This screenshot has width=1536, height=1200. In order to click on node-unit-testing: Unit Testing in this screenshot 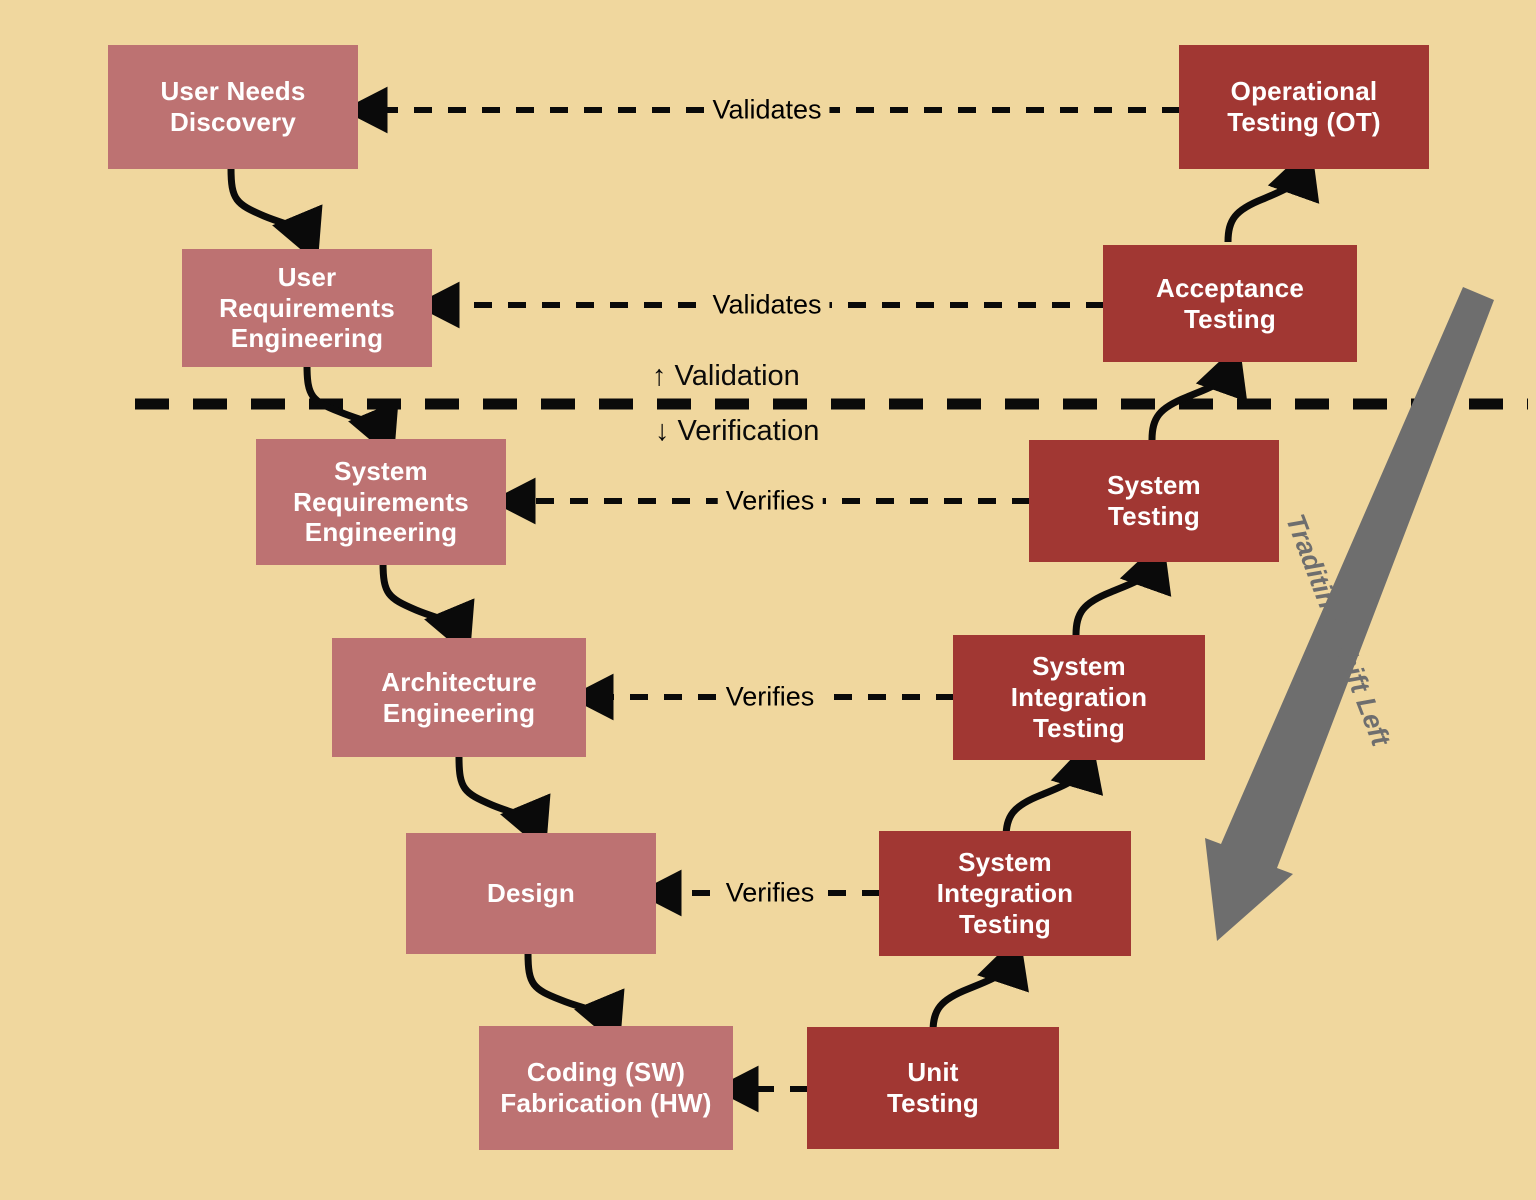, I will do `click(933, 1088)`.